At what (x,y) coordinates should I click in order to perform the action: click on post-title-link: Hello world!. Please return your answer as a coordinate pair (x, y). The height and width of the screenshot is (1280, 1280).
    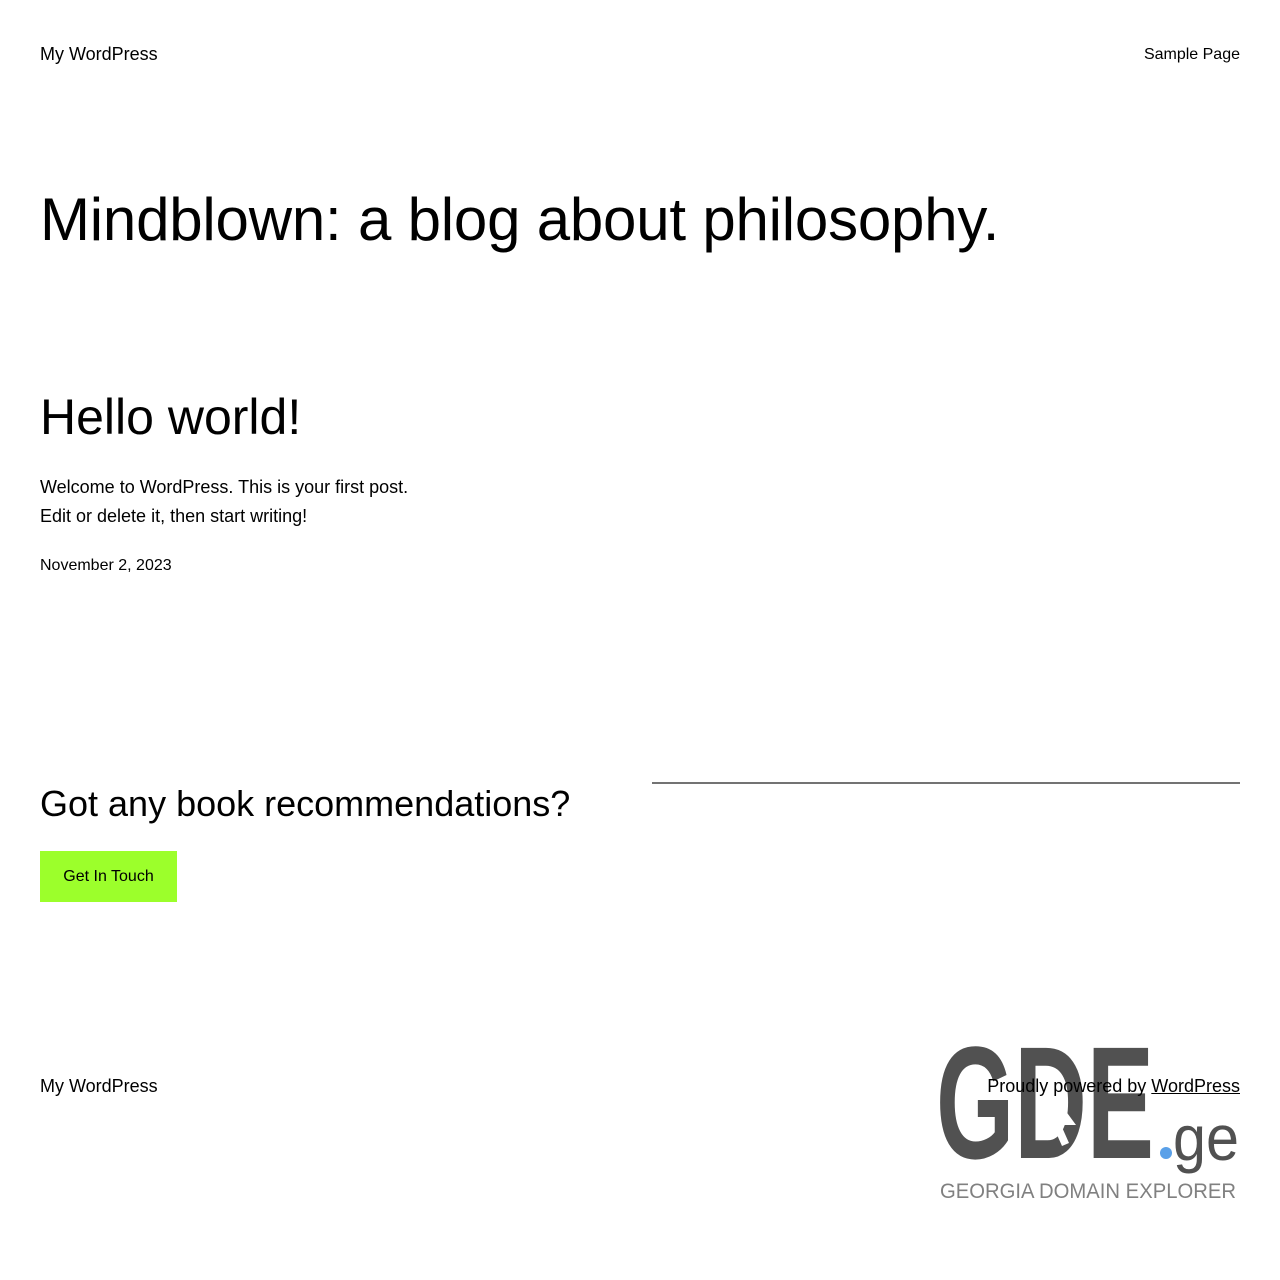
    Looking at the image, I should click on (170, 417).